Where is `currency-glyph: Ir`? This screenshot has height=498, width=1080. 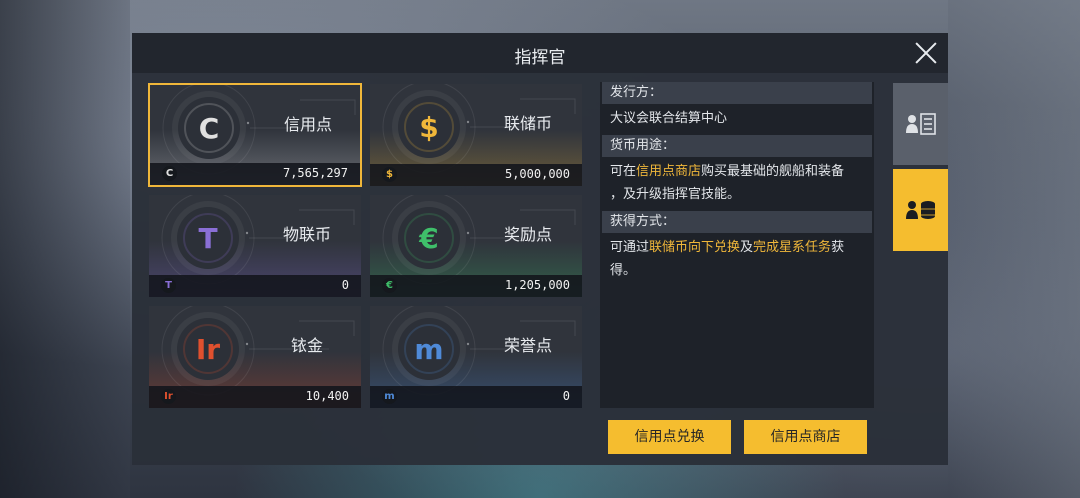
currency-glyph: Ir is located at coordinates (208, 349).